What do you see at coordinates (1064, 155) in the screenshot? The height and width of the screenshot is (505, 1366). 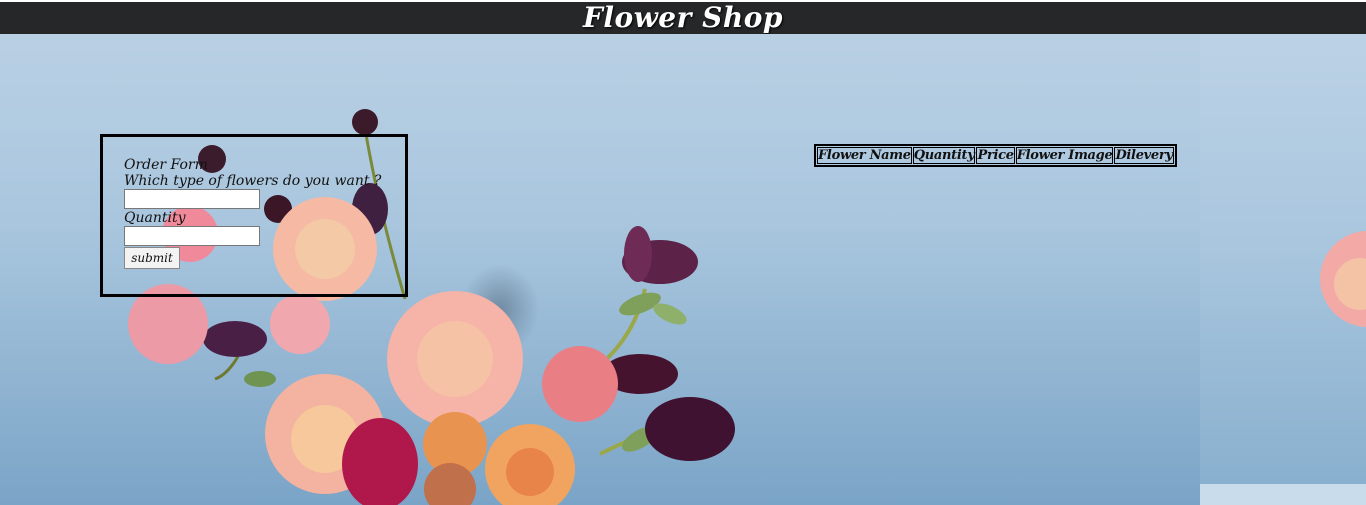 I see `column-header-flower-image: Flower Image` at bounding box center [1064, 155].